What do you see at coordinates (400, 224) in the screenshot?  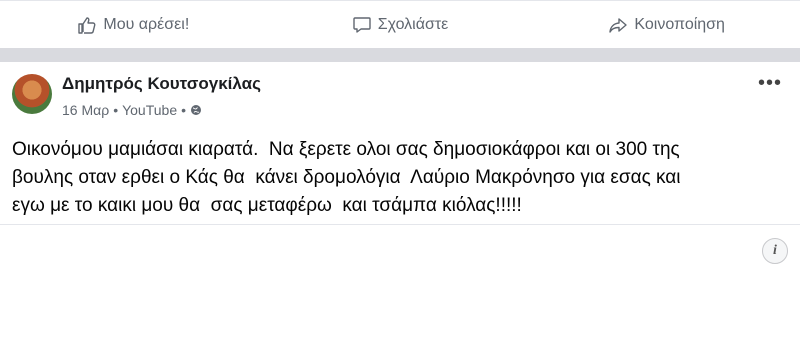 I see `post-divider` at bounding box center [400, 224].